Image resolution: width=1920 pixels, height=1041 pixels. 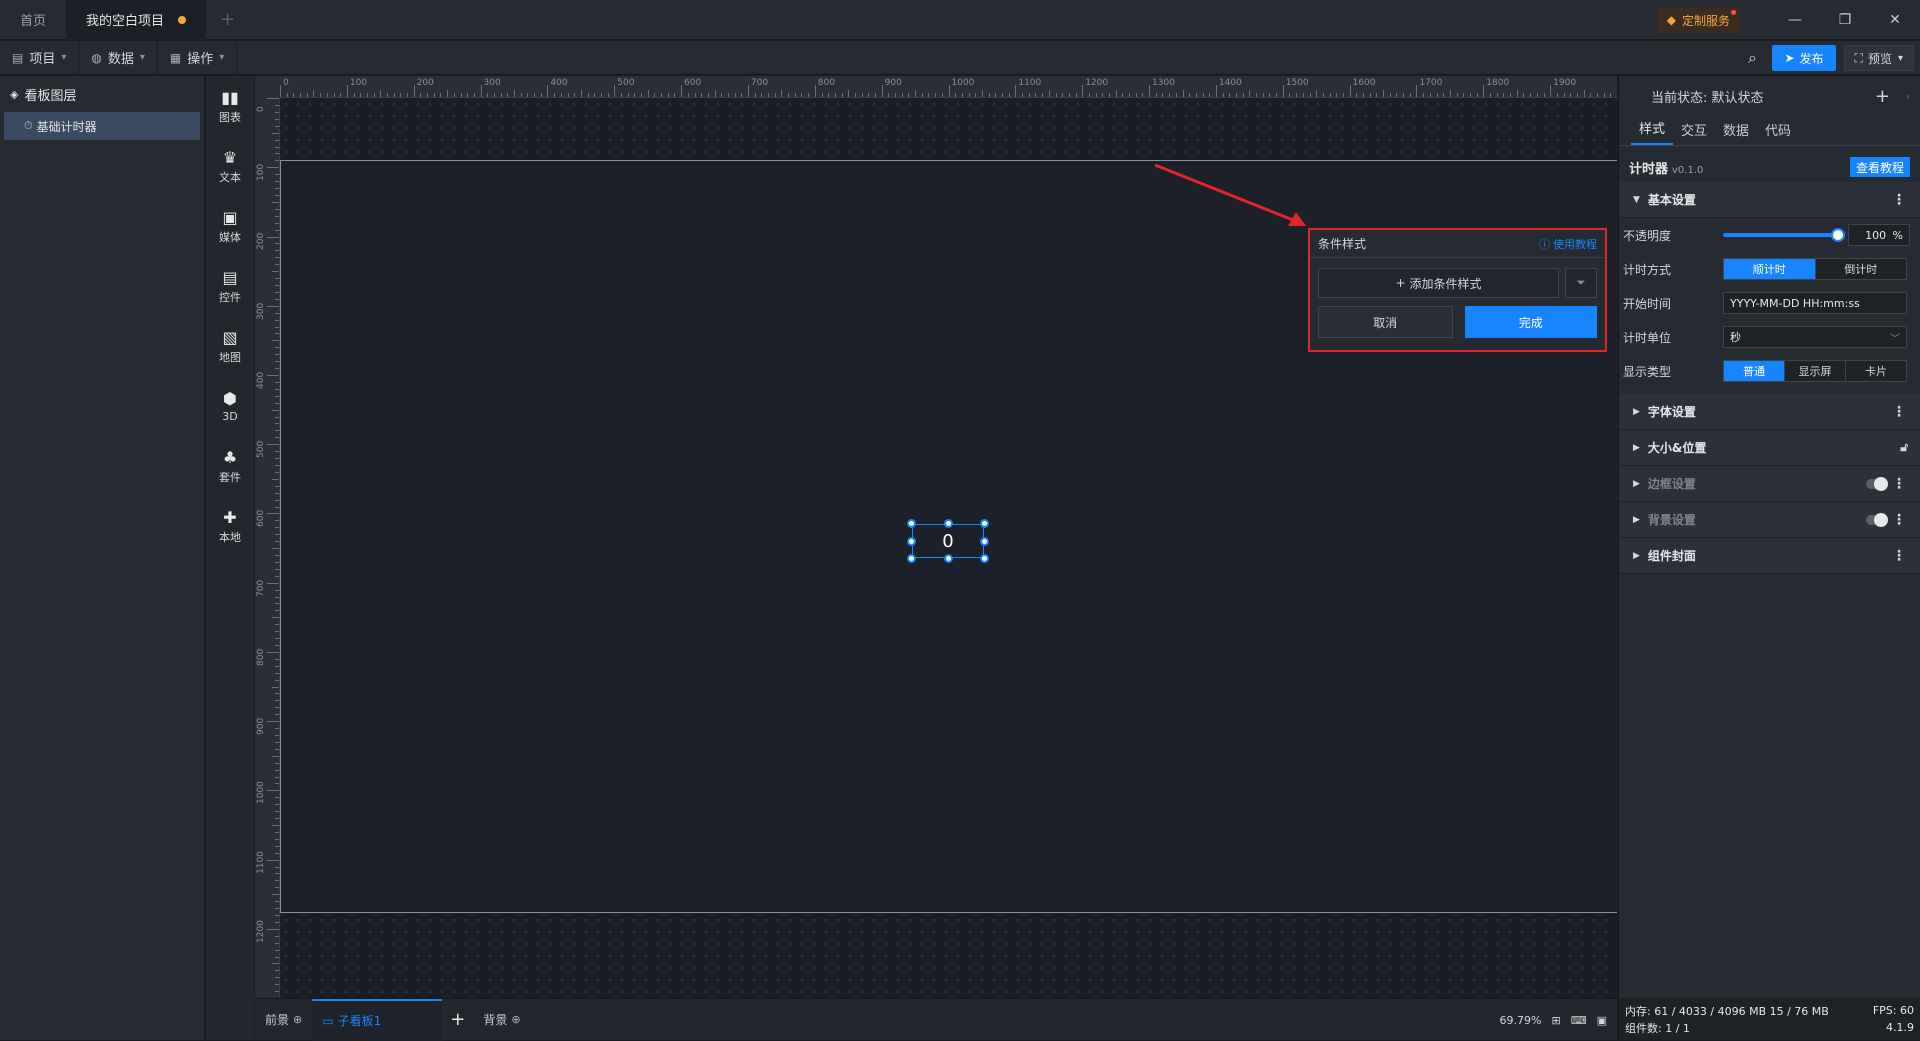 I want to click on custom-service-button: ◆ 定制服务, so click(x=1698, y=20).